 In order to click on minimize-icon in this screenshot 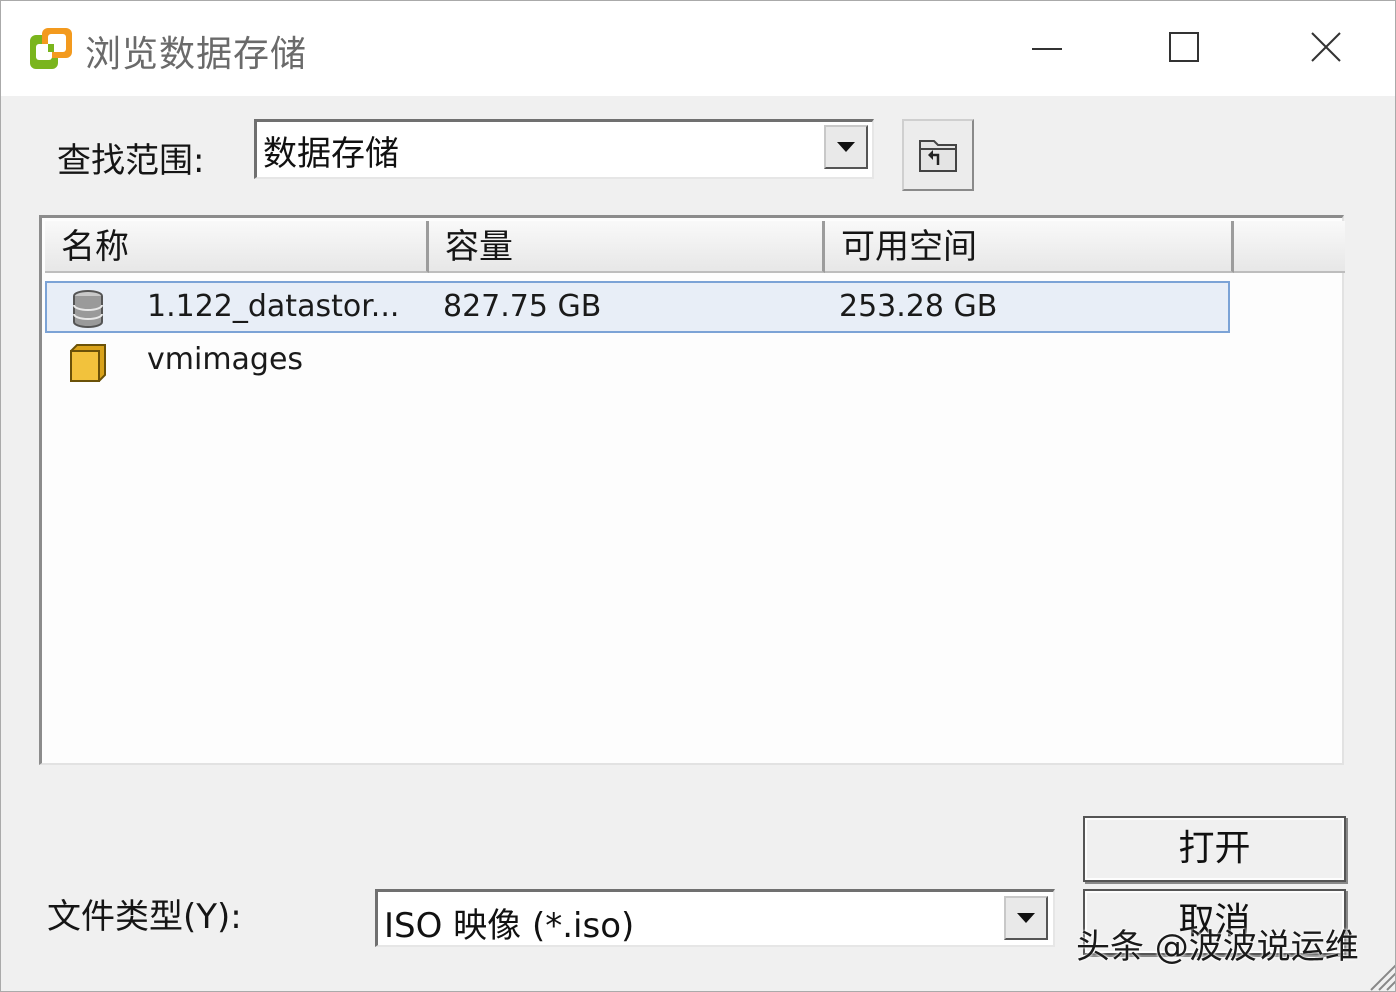, I will do `click(1047, 49)`.